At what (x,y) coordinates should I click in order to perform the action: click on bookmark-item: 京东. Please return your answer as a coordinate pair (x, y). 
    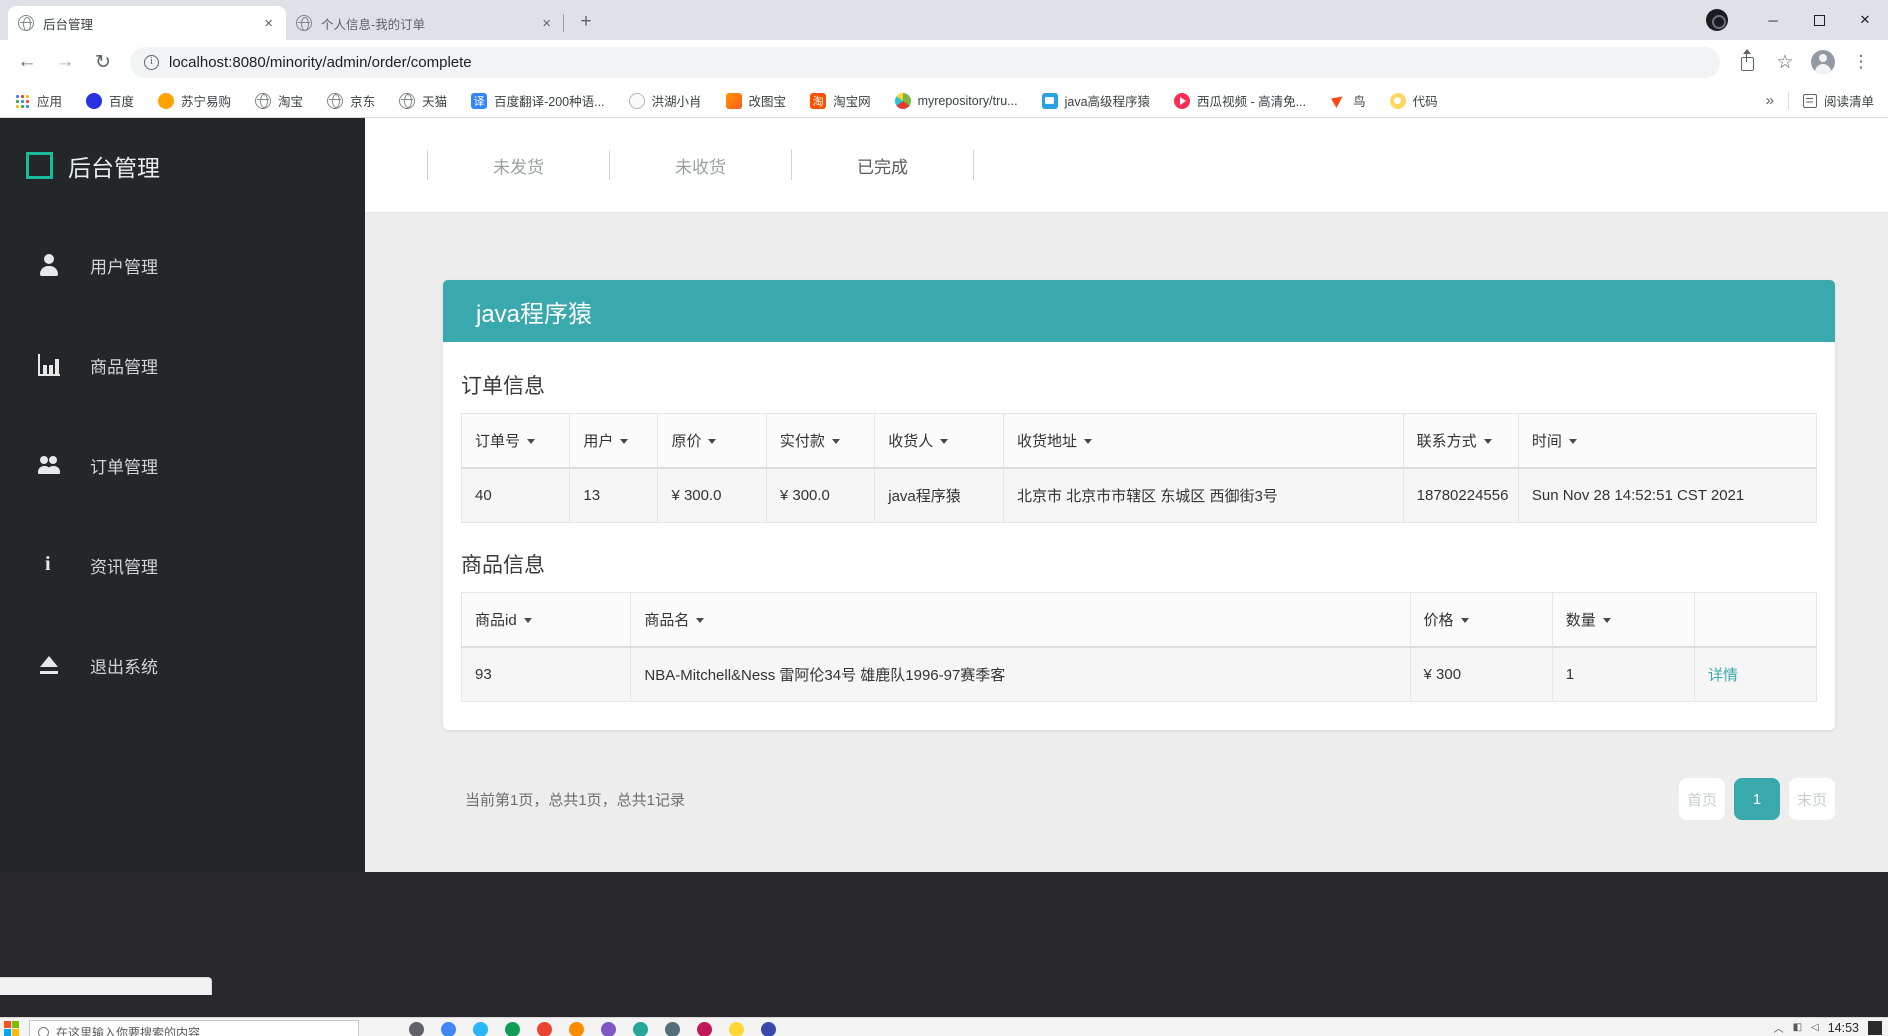
    Looking at the image, I should click on (351, 100).